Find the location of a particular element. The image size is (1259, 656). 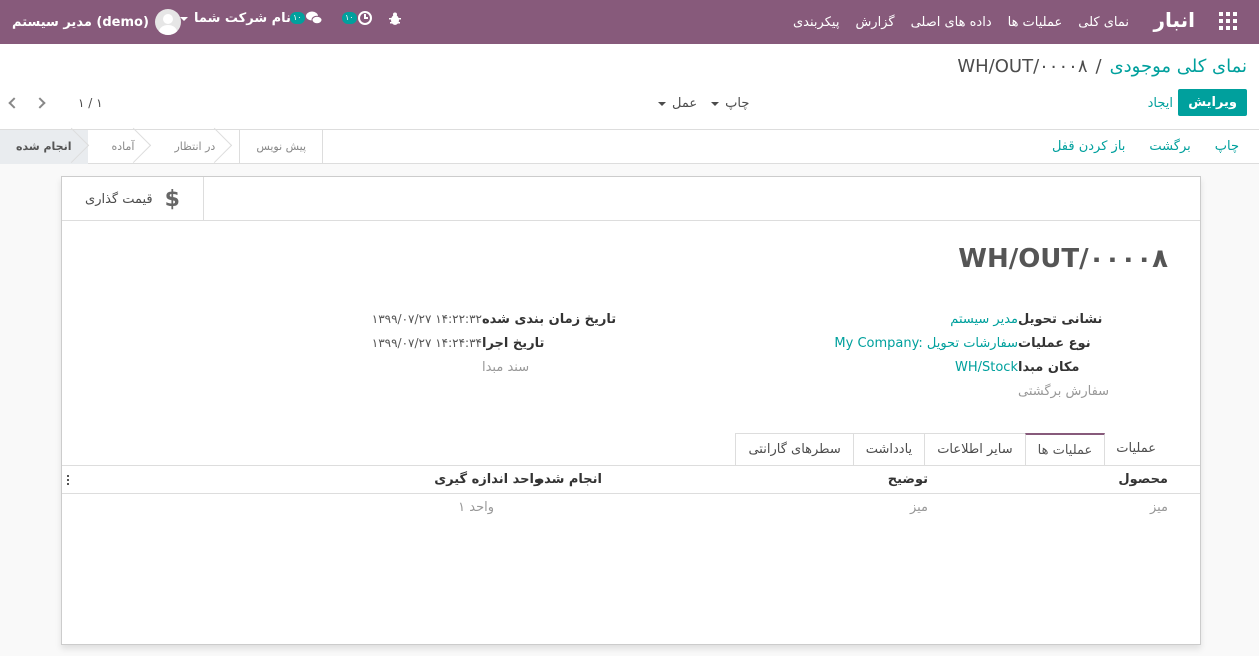

print-button: چاپ is located at coordinates (1227, 146).